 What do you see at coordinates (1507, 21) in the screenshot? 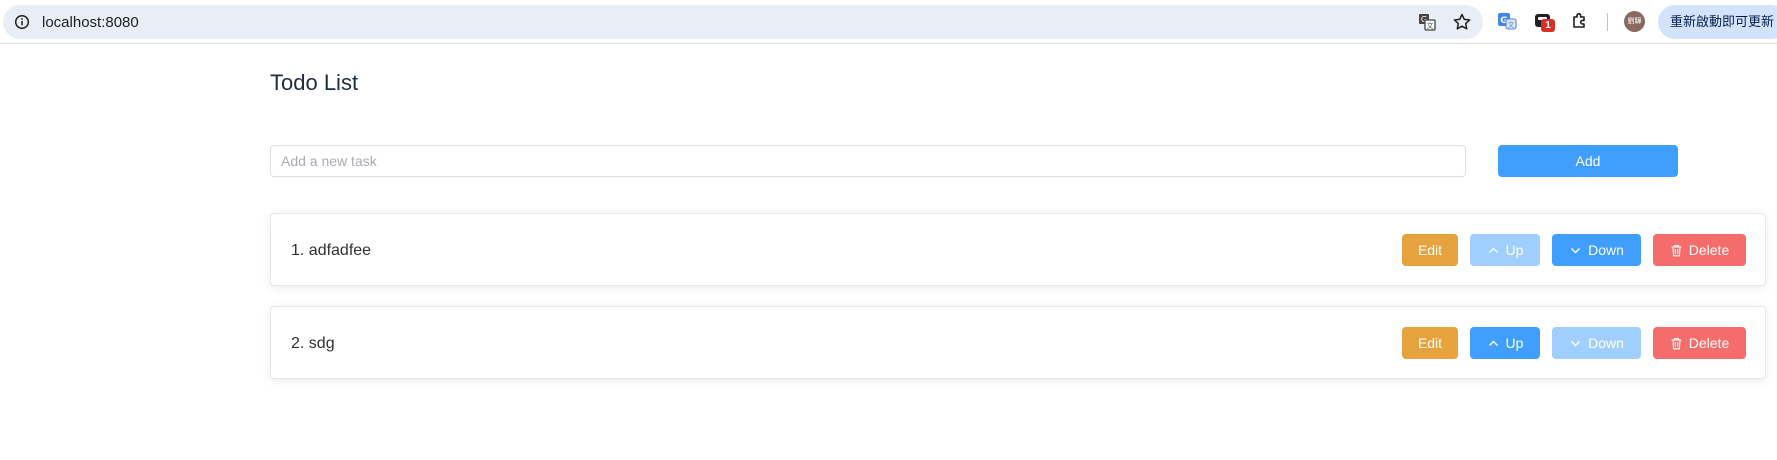
I see `google-translate-extension-icon: G 文` at bounding box center [1507, 21].